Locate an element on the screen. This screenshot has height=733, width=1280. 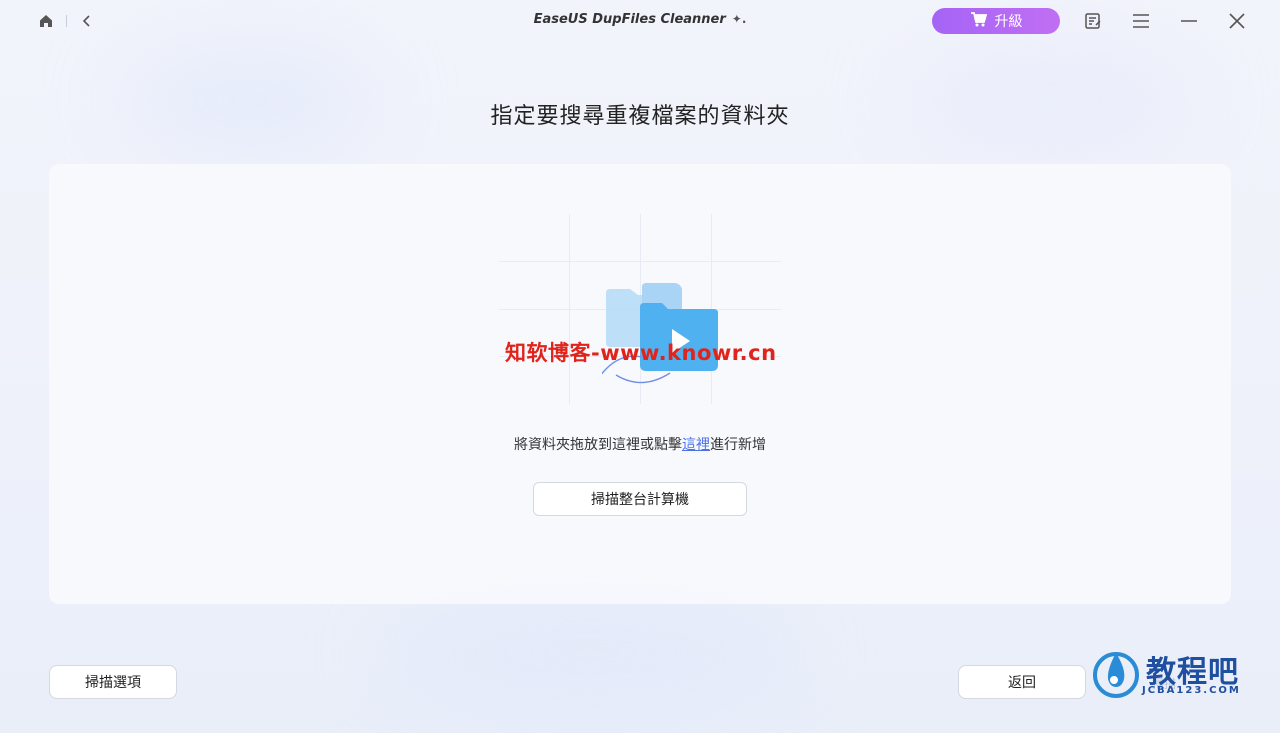
drop-instruction-prefix: 將資料夾拖放到這裡或點擊 is located at coordinates (598, 445).